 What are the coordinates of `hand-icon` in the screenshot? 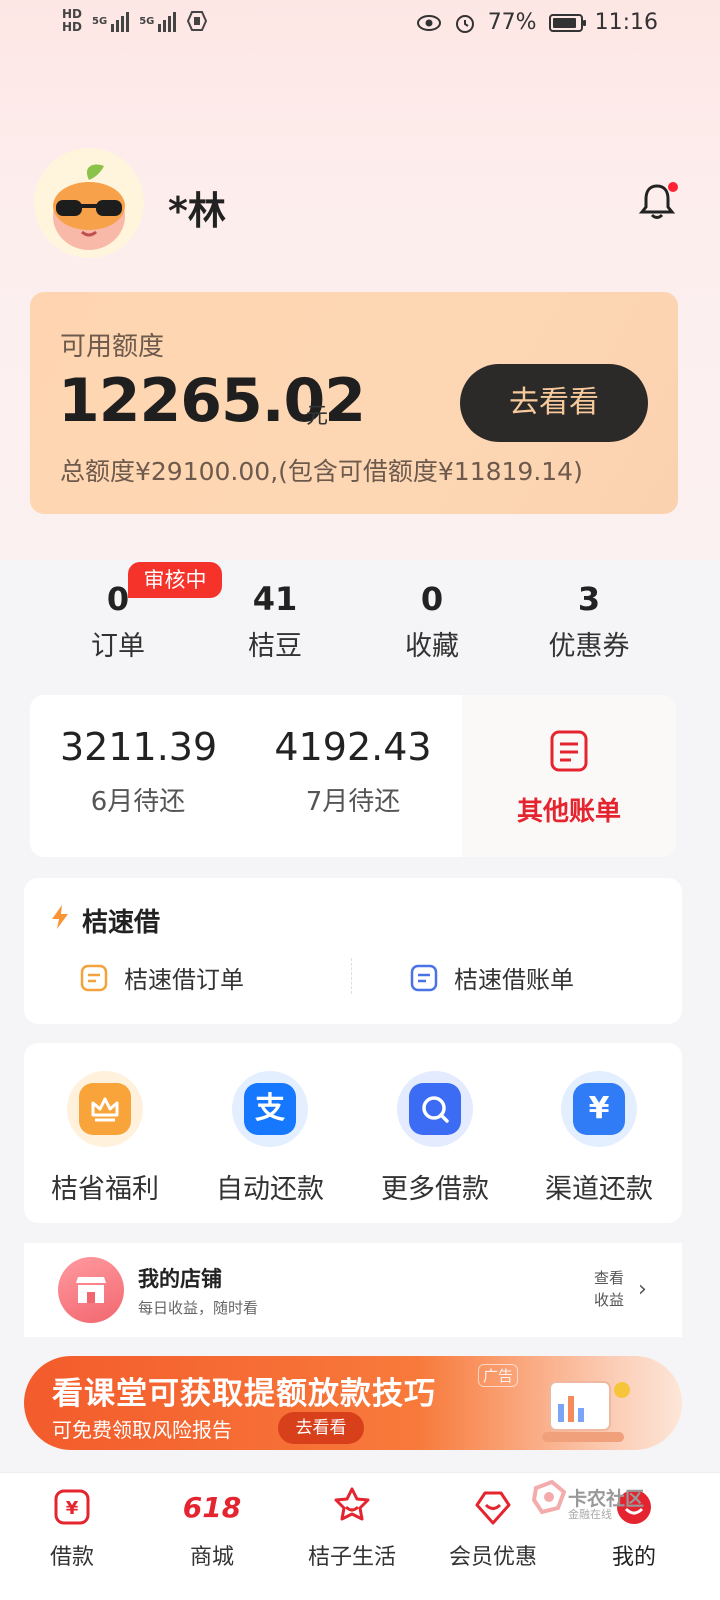 It's located at (197, 21).